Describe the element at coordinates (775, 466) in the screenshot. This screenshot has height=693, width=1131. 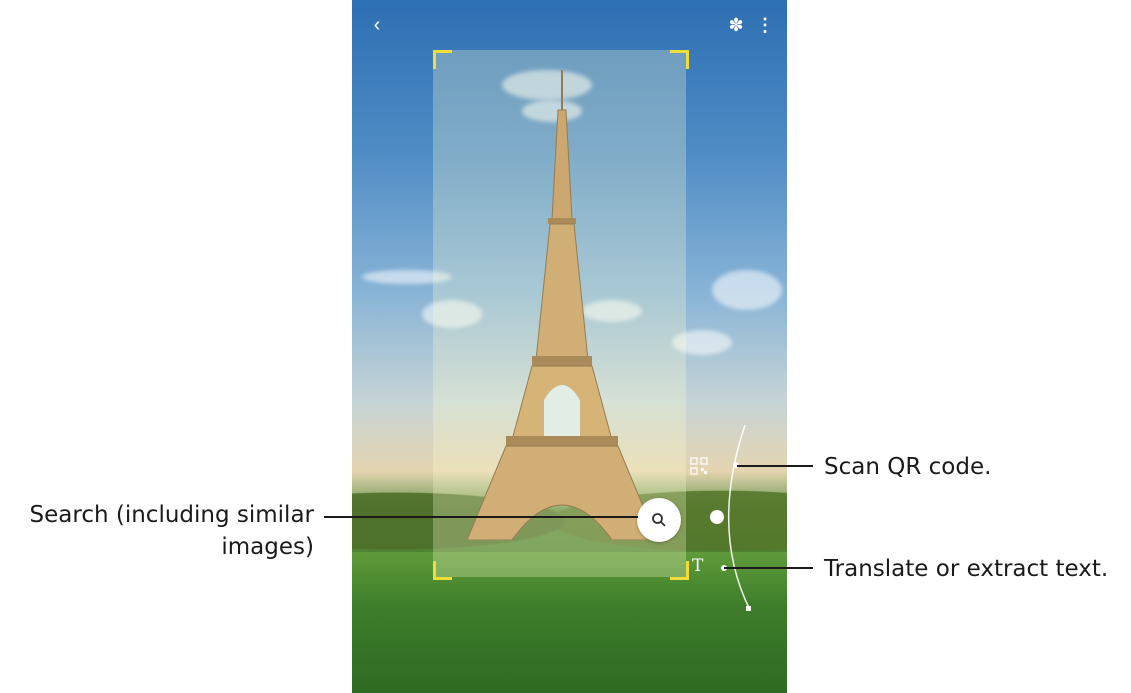
I see `qr-callout-line` at that location.